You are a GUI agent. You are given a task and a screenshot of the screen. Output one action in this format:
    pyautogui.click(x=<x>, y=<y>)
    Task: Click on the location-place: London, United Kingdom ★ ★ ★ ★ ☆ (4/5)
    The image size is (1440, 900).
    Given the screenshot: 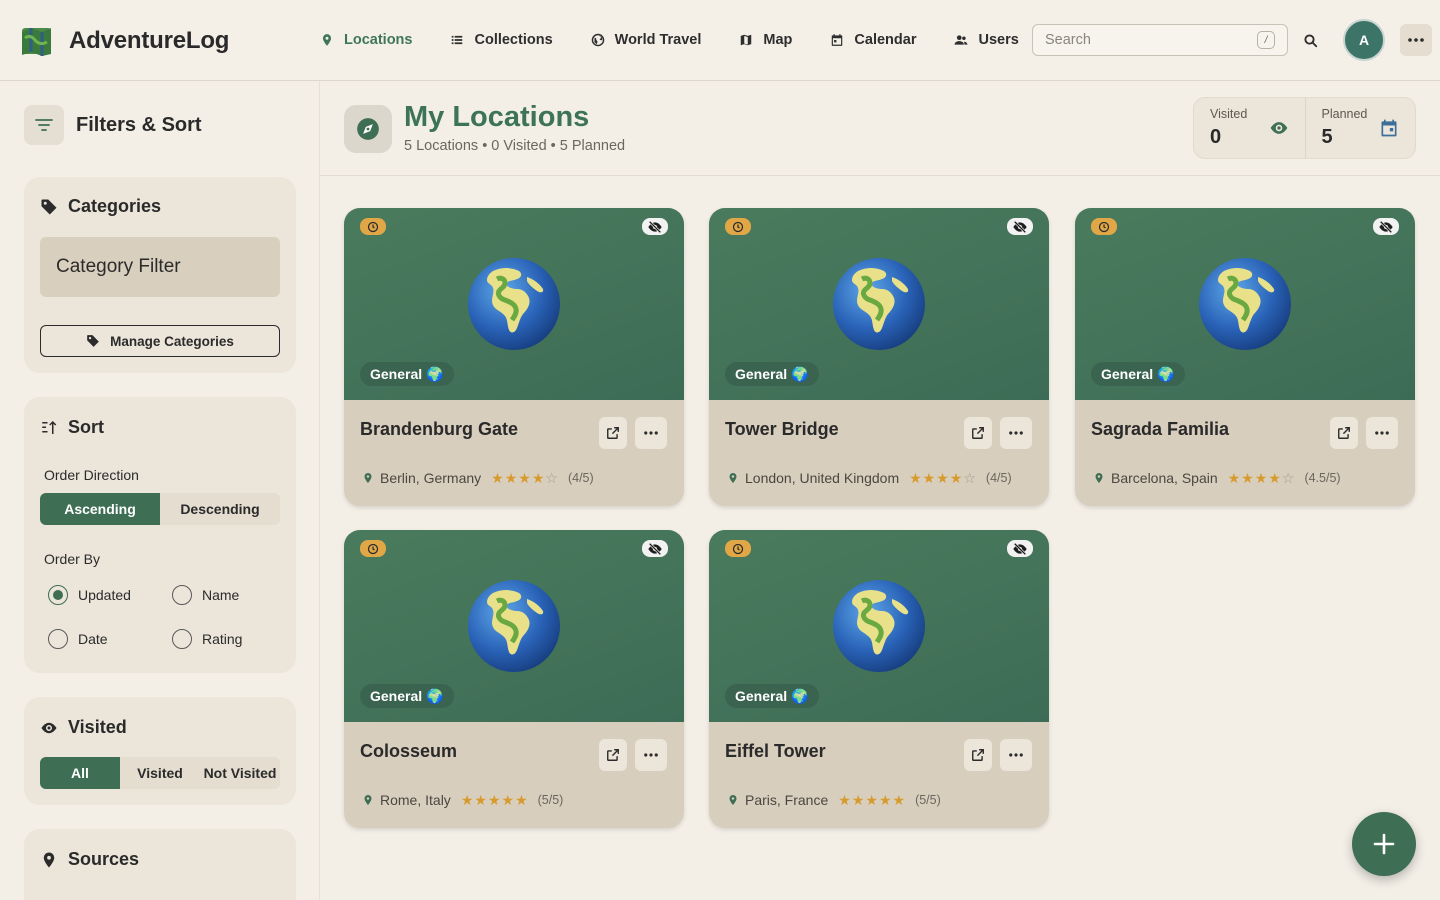 What is the action you would take?
    pyautogui.click(x=869, y=478)
    